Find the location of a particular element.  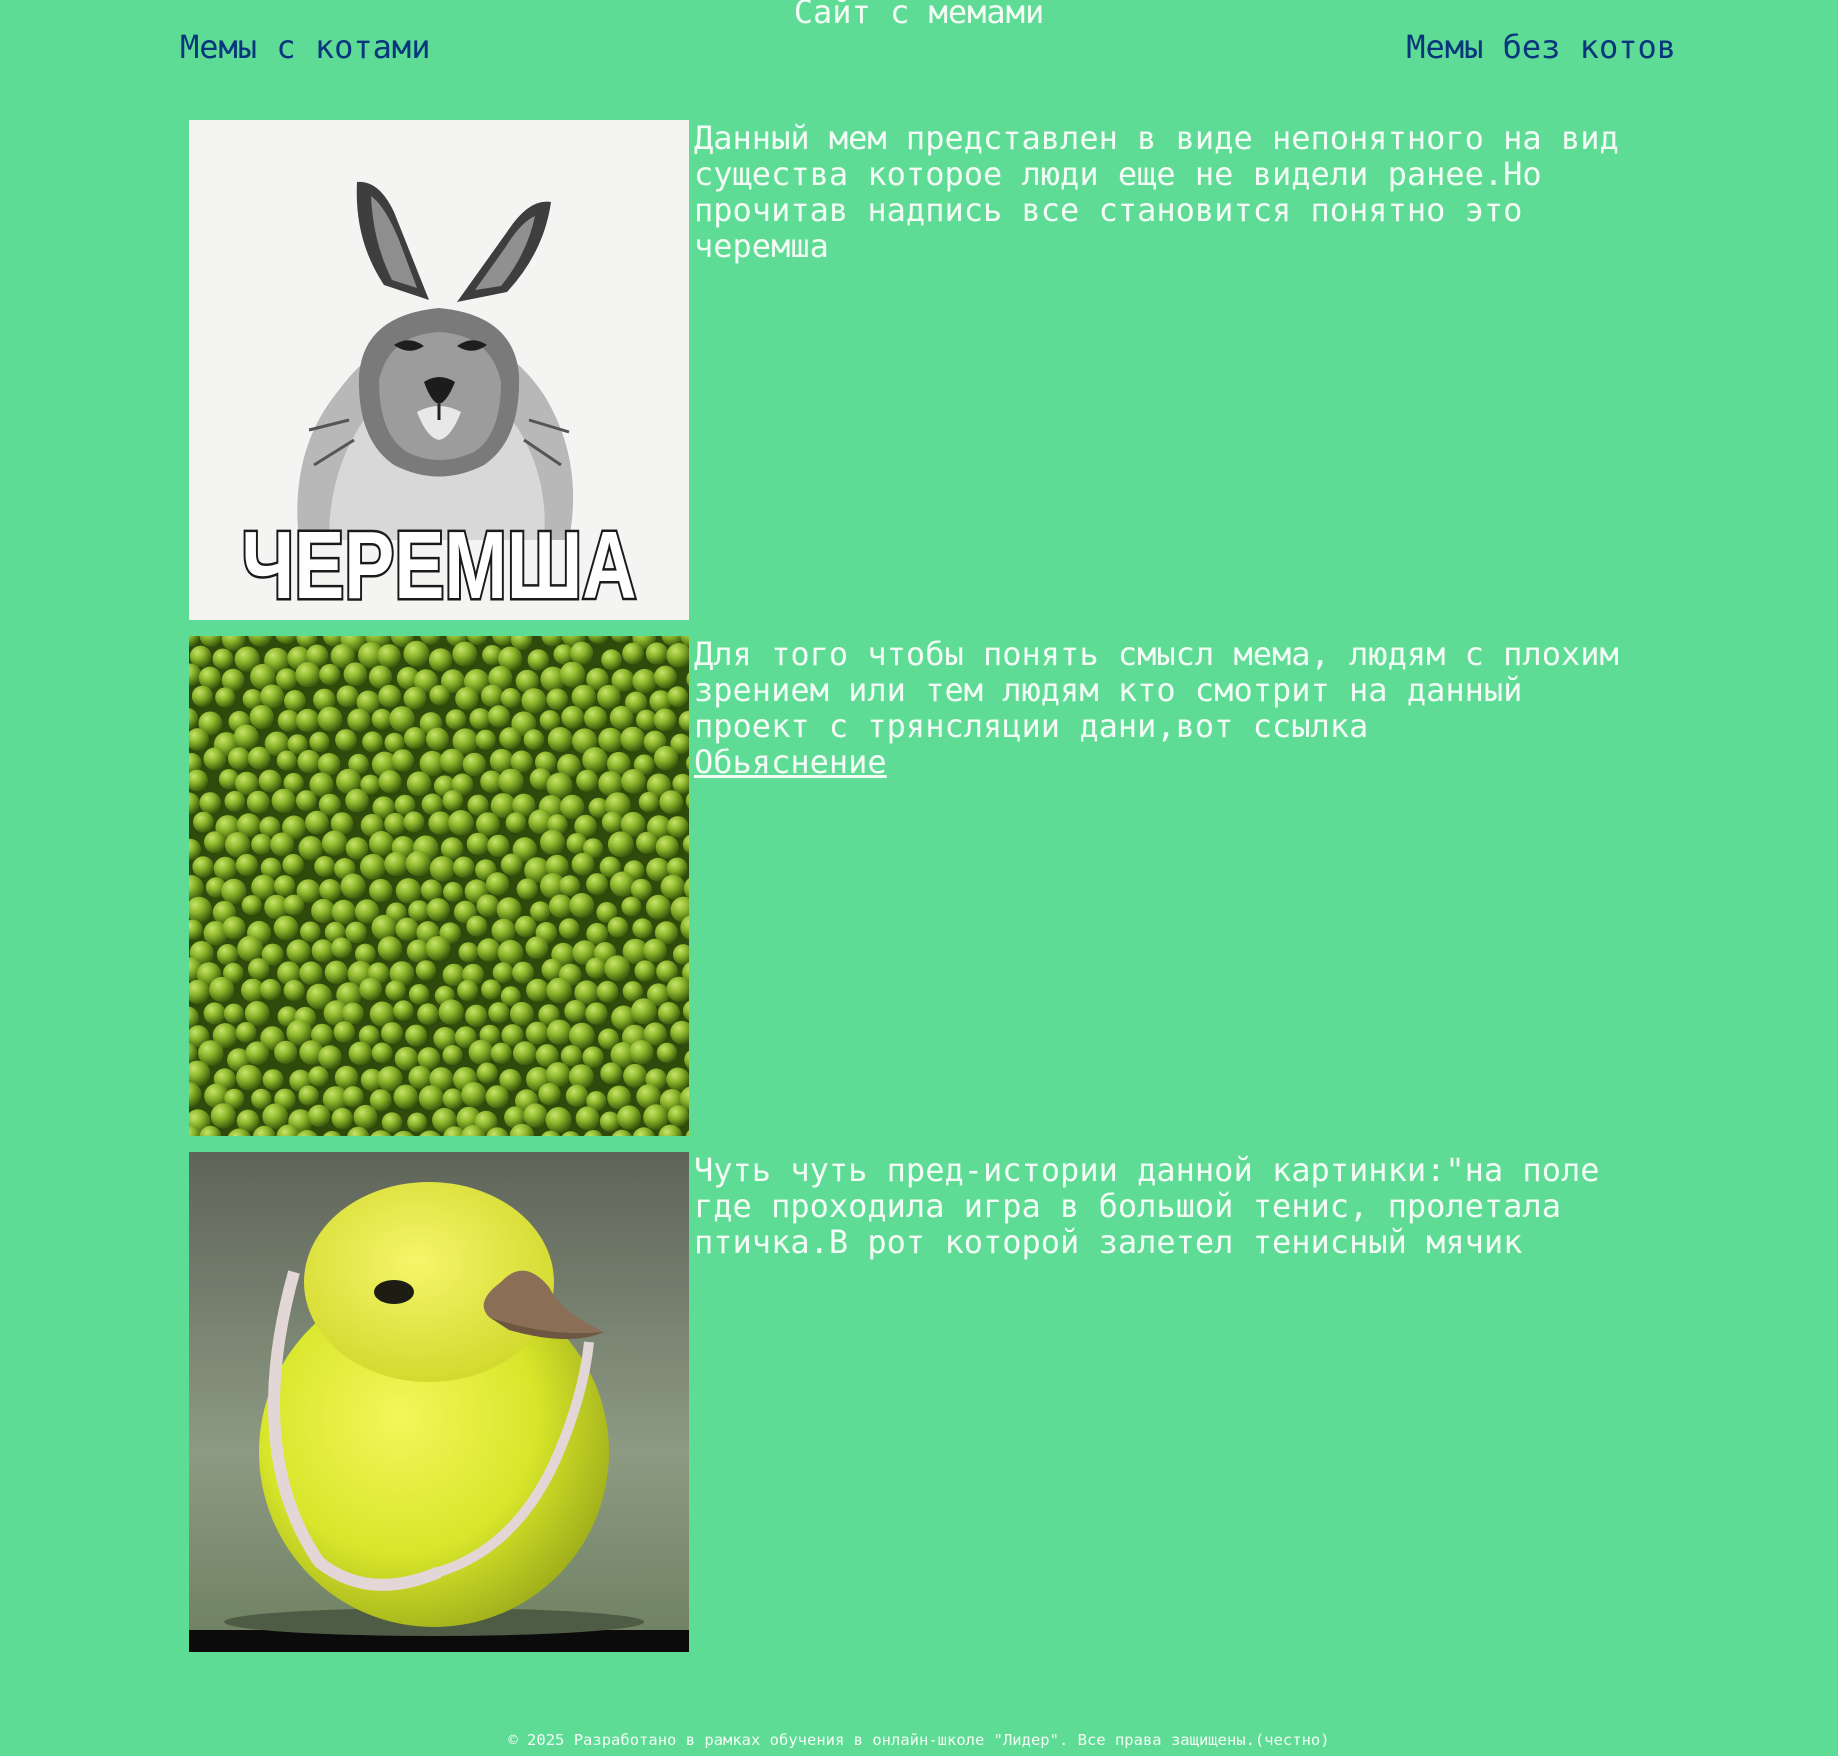

green-peas-image is located at coordinates (439, 886).